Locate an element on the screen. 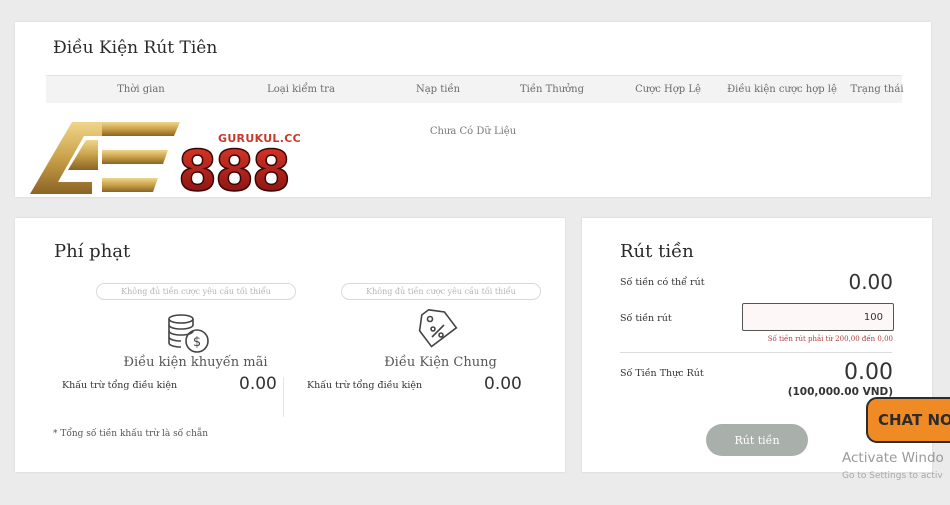  activate-windows-title: Activate Windo is located at coordinates (893, 458).